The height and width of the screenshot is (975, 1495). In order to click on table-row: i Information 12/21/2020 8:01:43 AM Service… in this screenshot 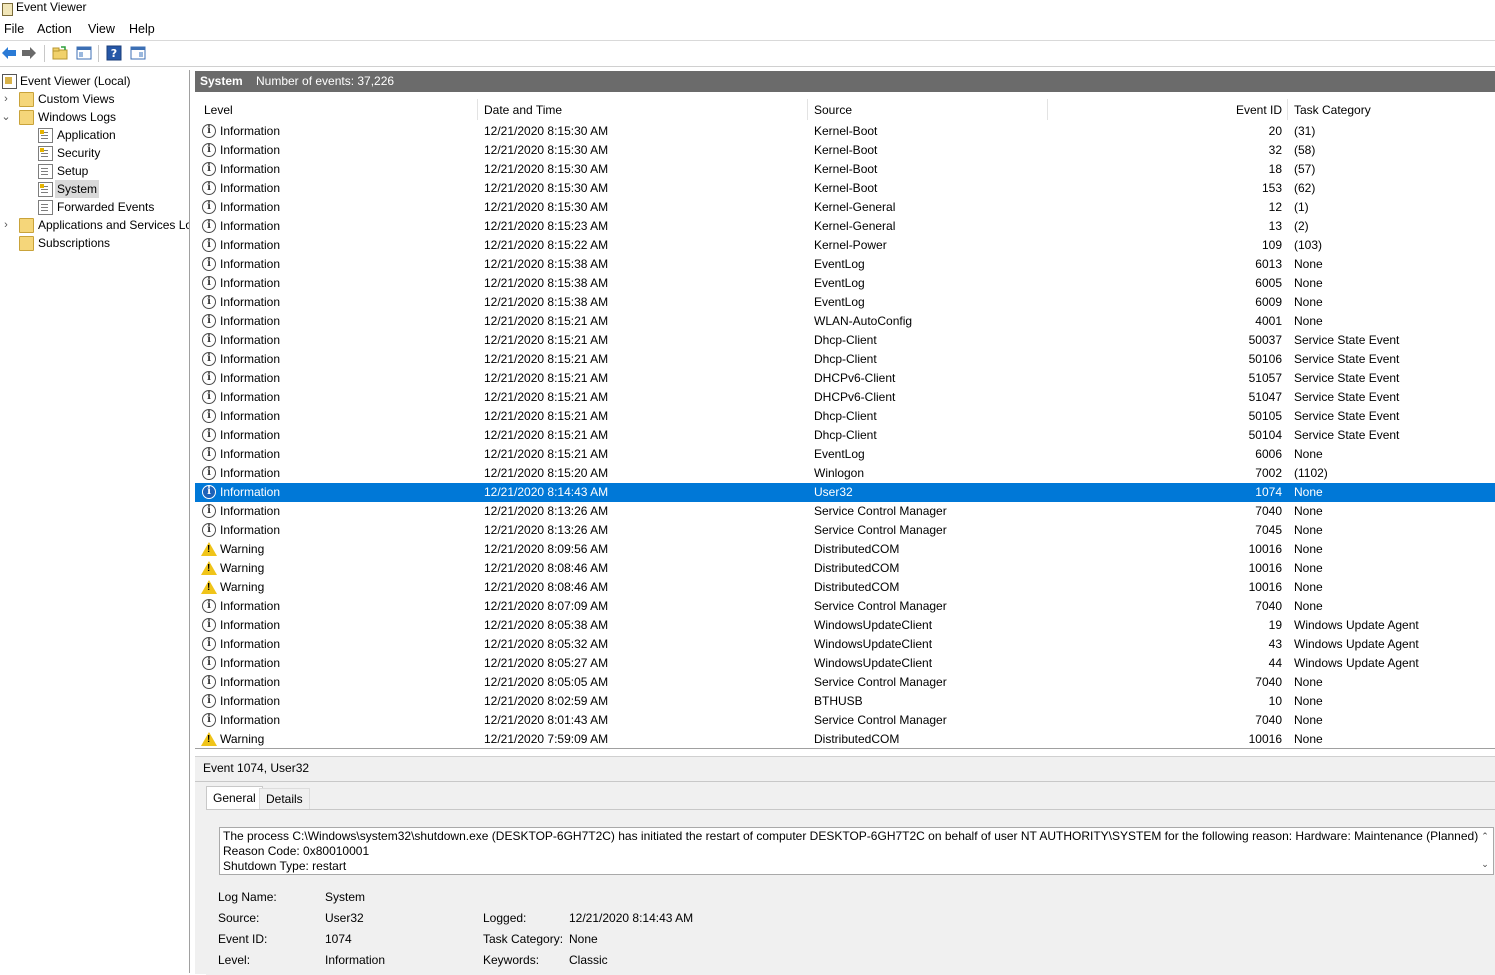, I will do `click(845, 720)`.